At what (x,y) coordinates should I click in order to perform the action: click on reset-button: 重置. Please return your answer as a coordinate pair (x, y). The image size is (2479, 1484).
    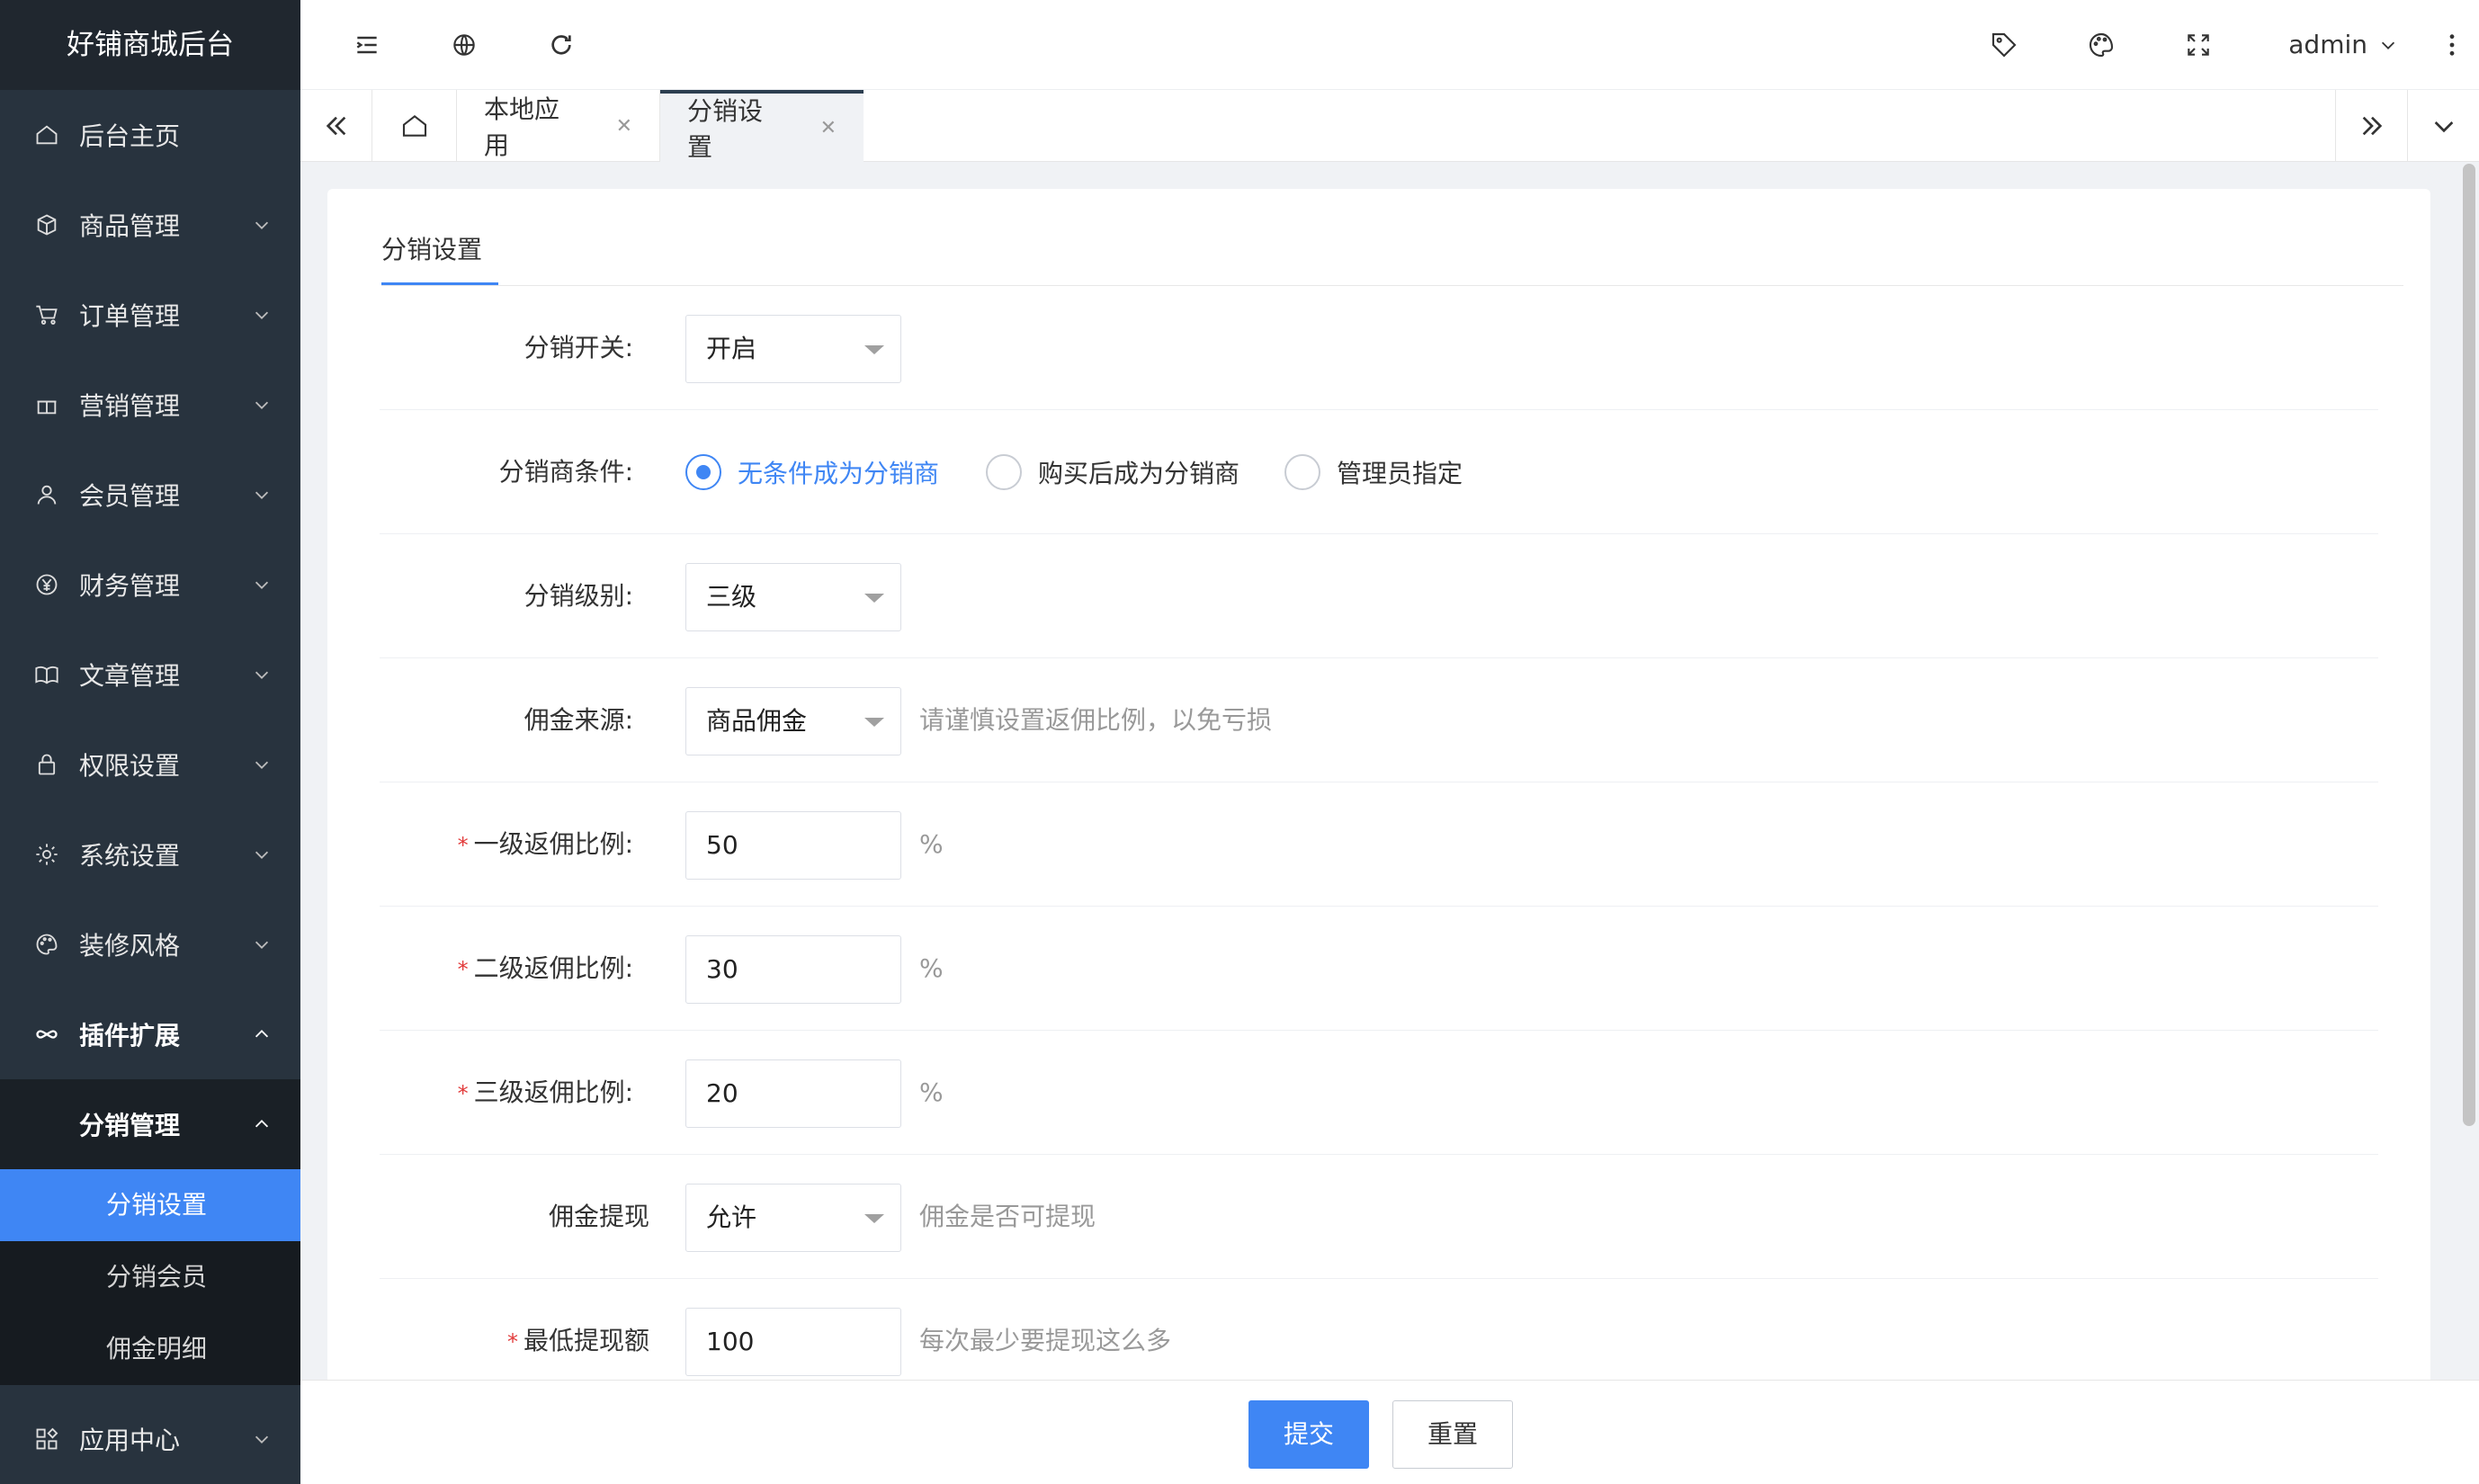
    Looking at the image, I should click on (1452, 1434).